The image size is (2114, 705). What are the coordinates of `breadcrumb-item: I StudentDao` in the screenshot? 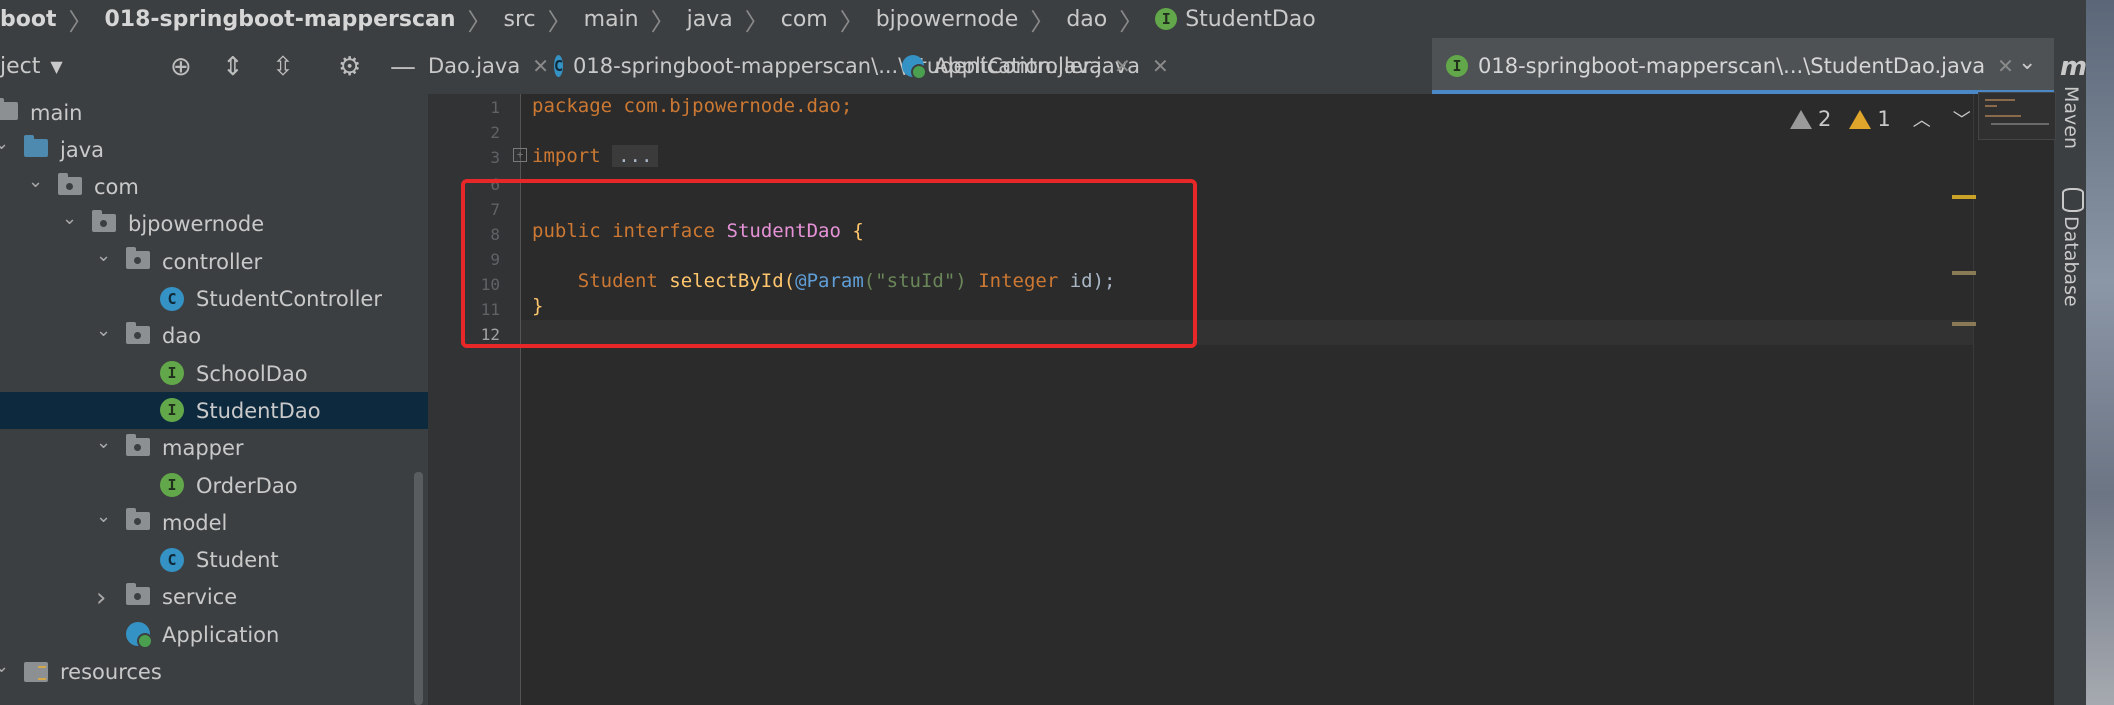 It's located at (1235, 19).